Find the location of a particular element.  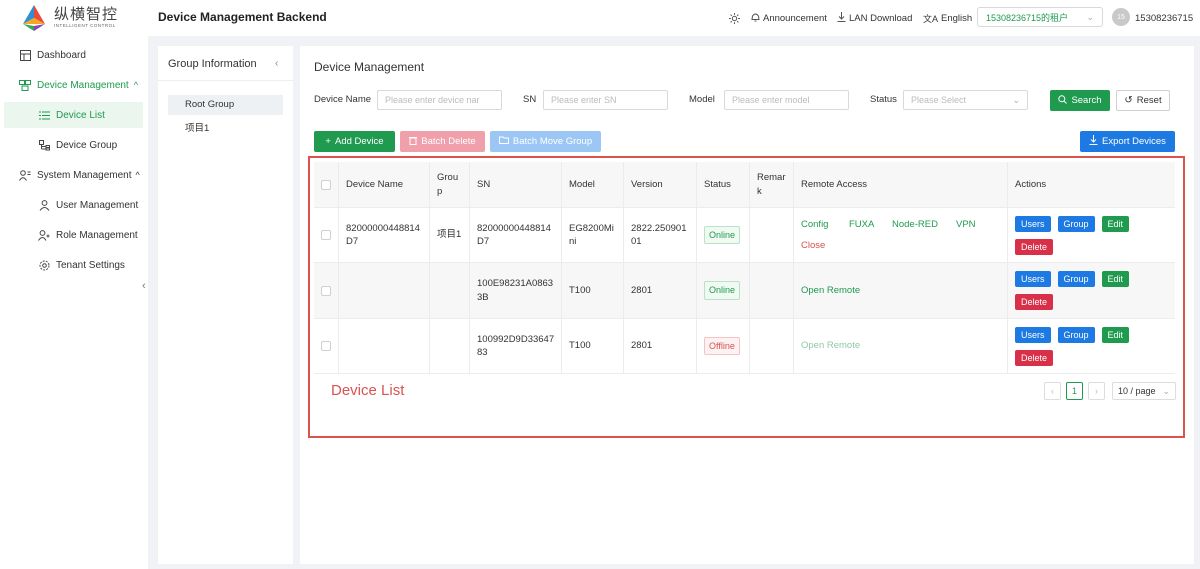

close-remote-link: Close is located at coordinates (813, 245).